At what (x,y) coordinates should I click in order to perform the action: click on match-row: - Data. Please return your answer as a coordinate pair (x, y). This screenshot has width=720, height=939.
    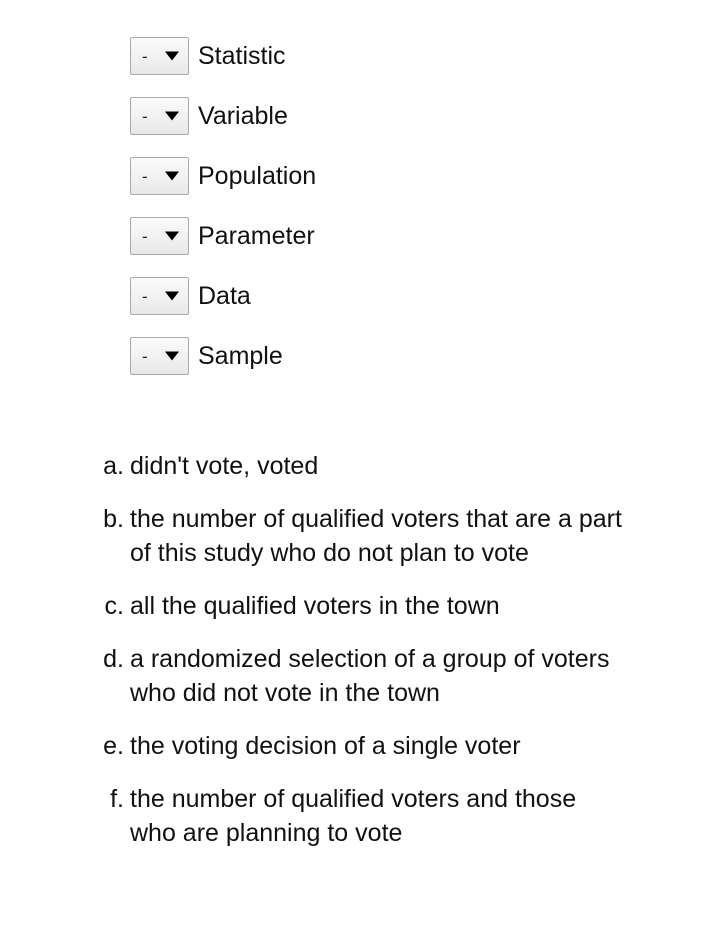
    Looking at the image, I should click on (360, 307).